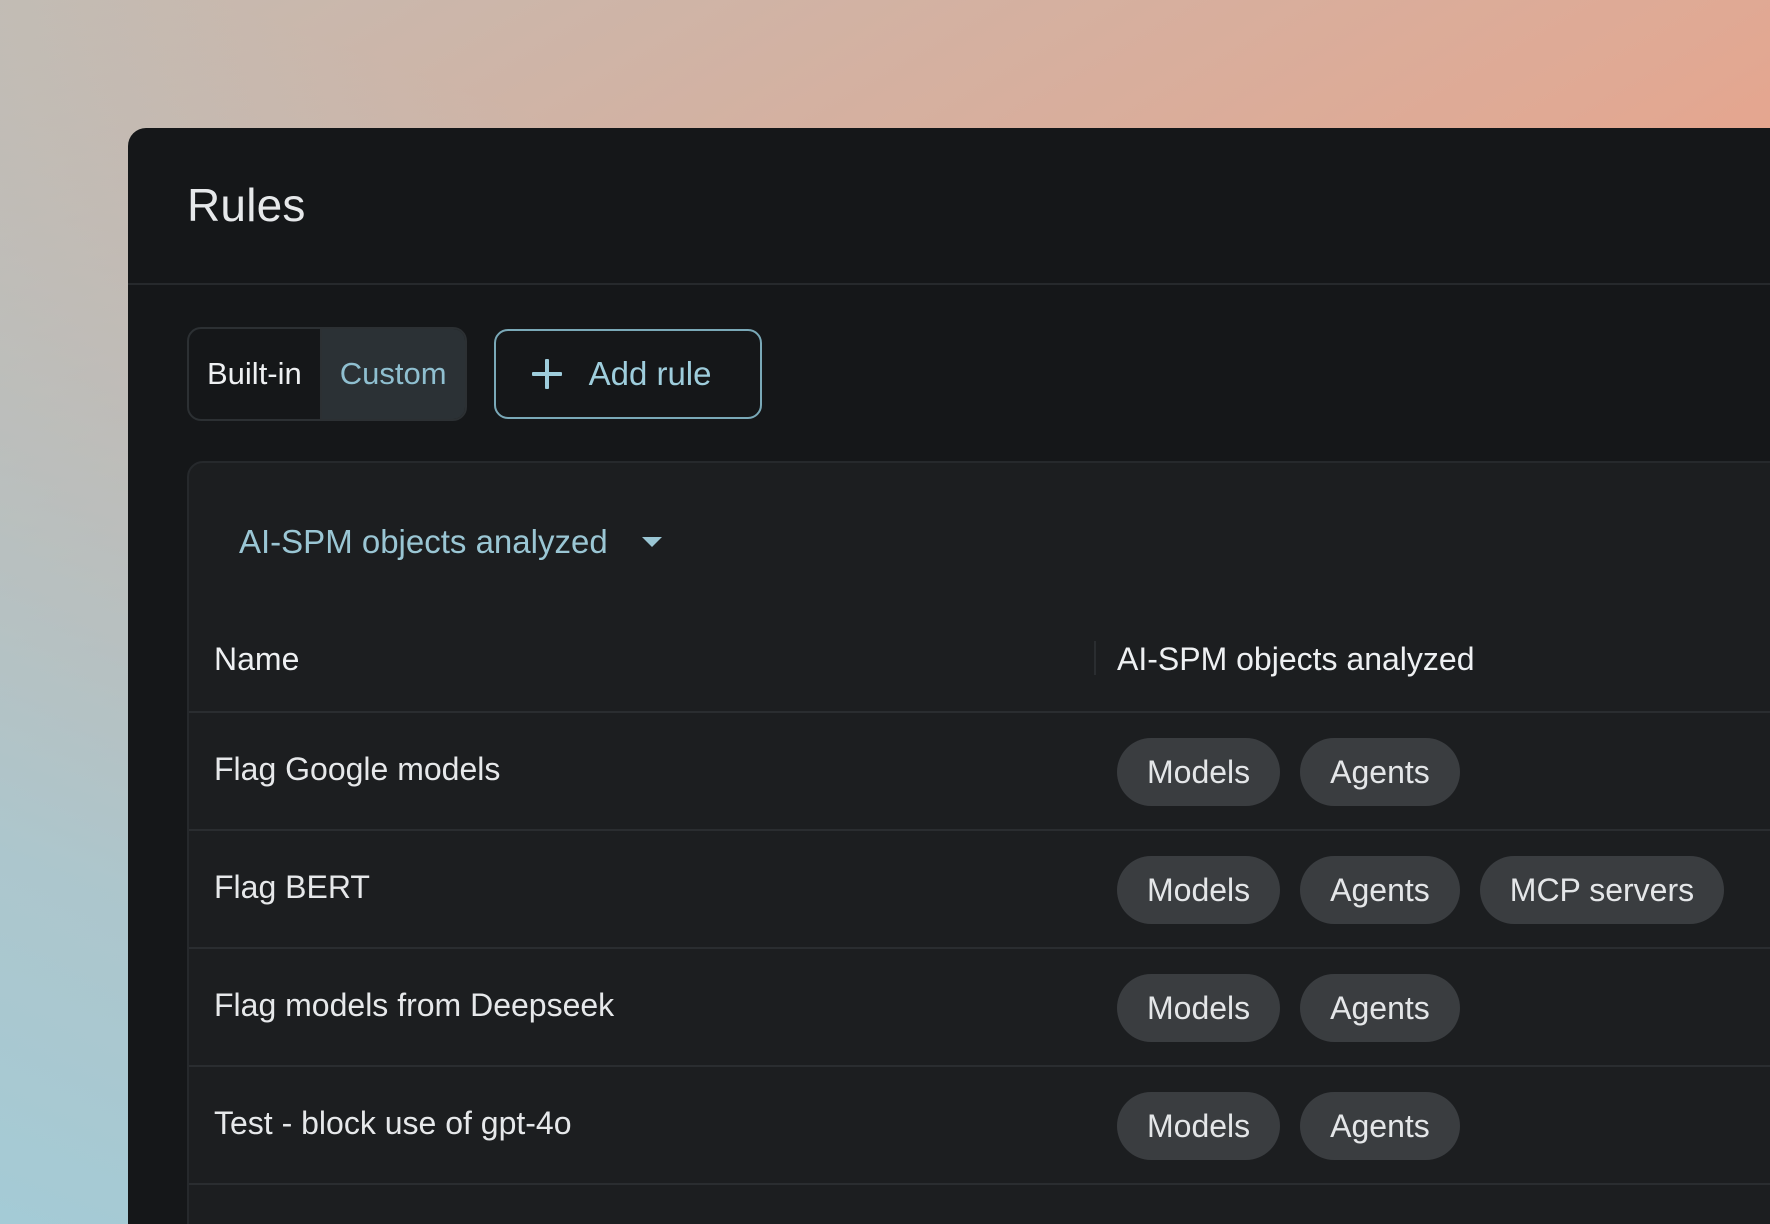 The image size is (1770, 1224). What do you see at coordinates (357, 769) in the screenshot?
I see `rule-name: Flag Google models` at bounding box center [357, 769].